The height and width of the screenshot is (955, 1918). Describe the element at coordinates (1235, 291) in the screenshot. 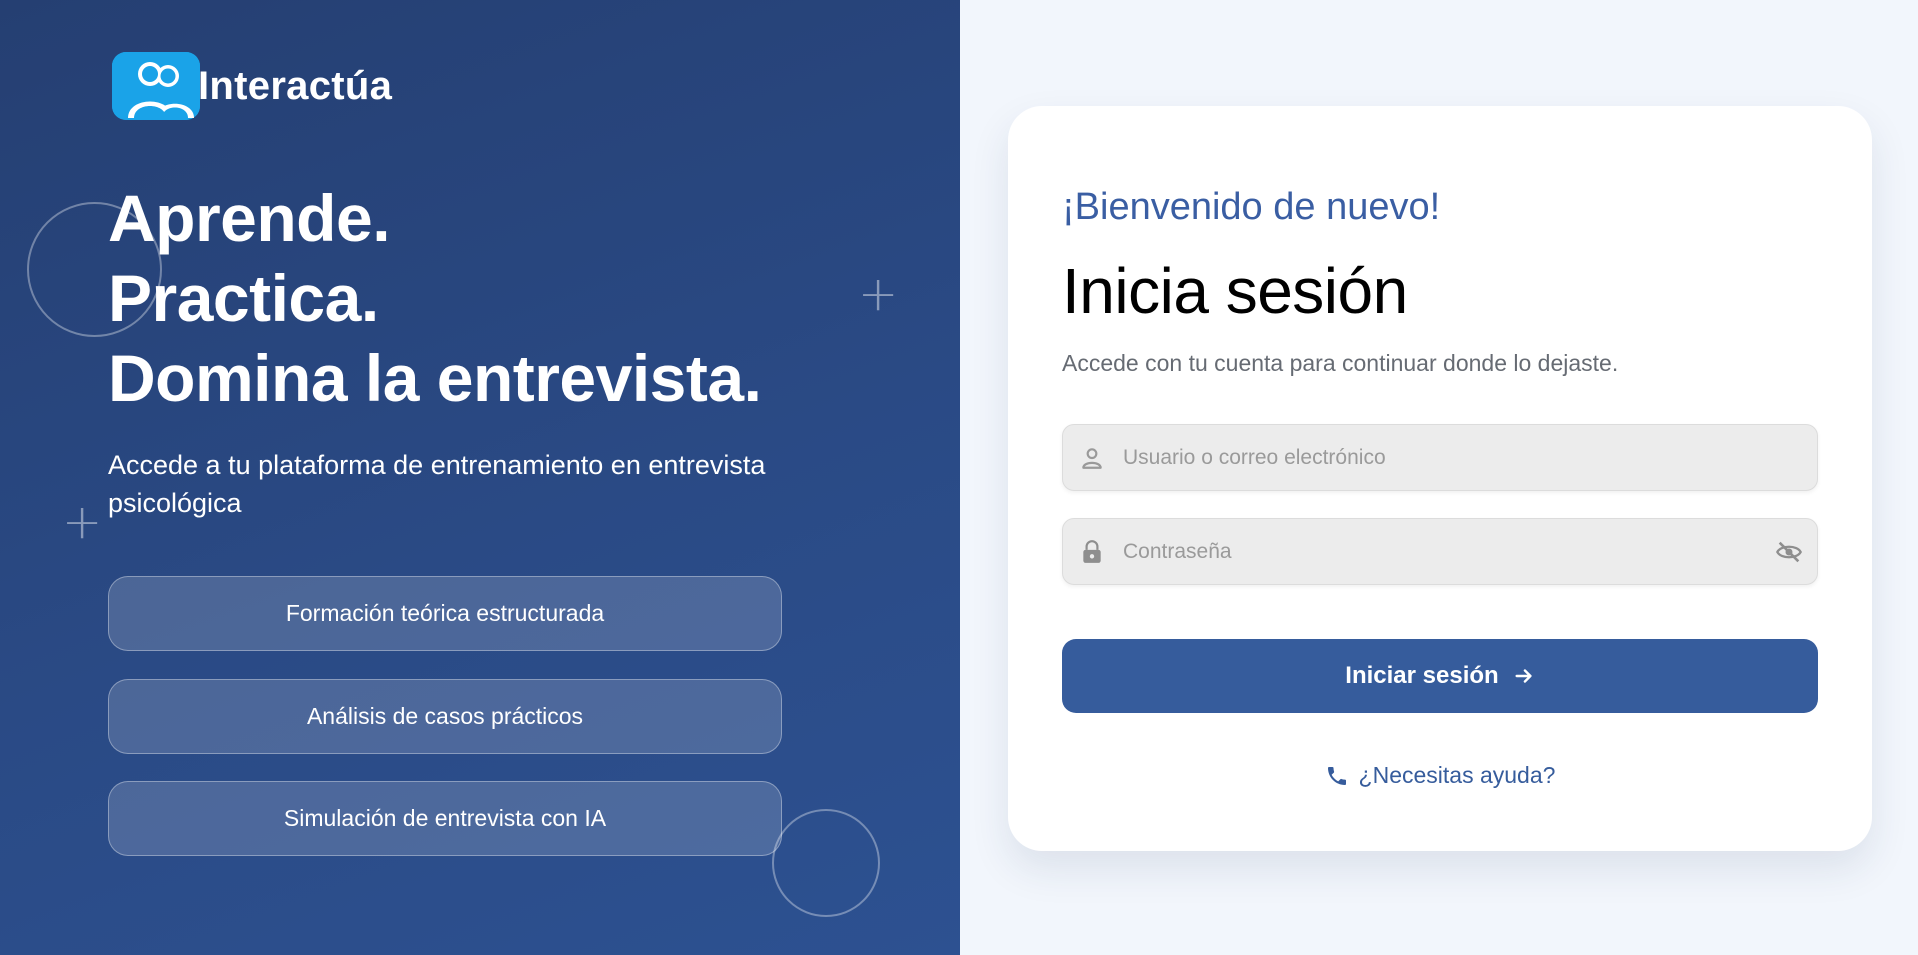

I see `page-title: Inicia sesión` at that location.